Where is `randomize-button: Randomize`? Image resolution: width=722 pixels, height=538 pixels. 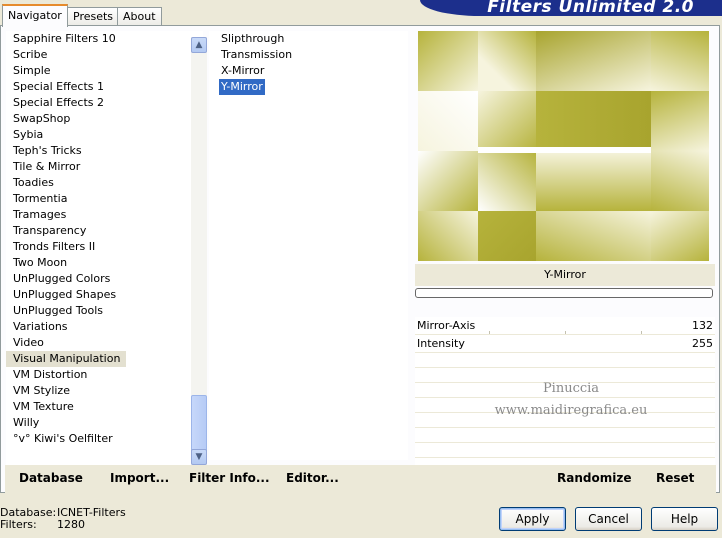
randomize-button: Randomize is located at coordinates (594, 478).